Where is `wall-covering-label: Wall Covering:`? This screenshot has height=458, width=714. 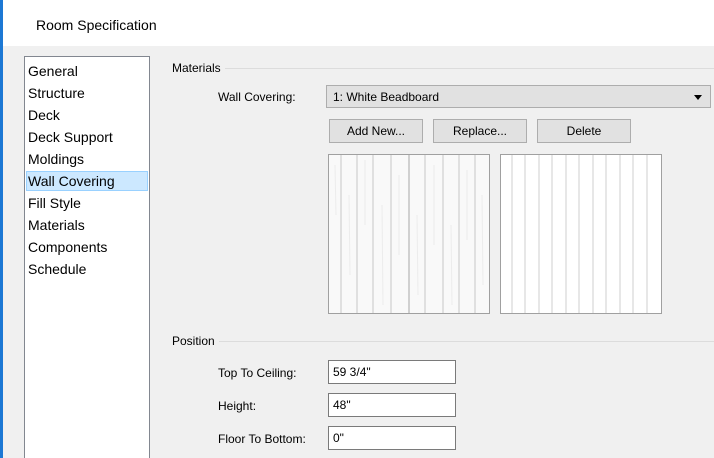
wall-covering-label: Wall Covering: is located at coordinates (257, 97).